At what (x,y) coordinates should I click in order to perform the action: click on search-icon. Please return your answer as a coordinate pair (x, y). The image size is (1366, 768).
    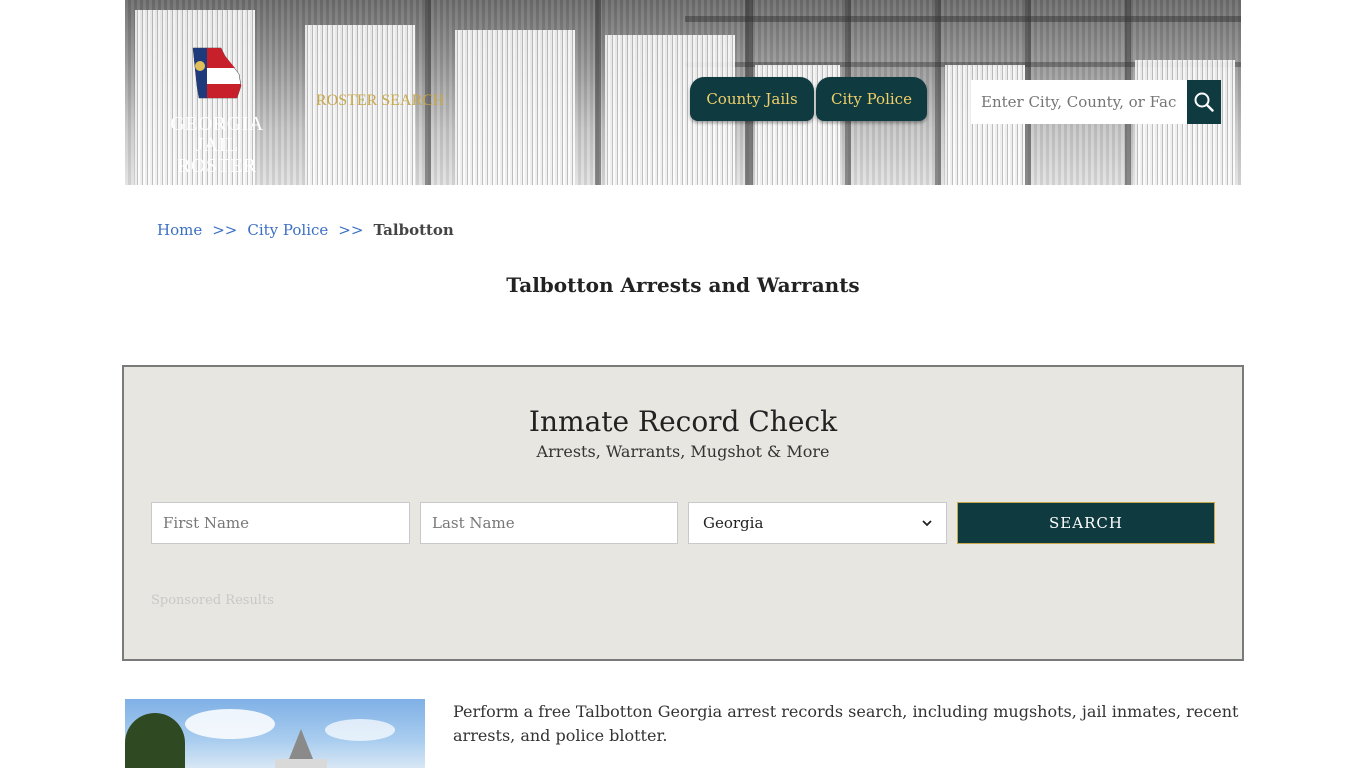
    Looking at the image, I should click on (1204, 102).